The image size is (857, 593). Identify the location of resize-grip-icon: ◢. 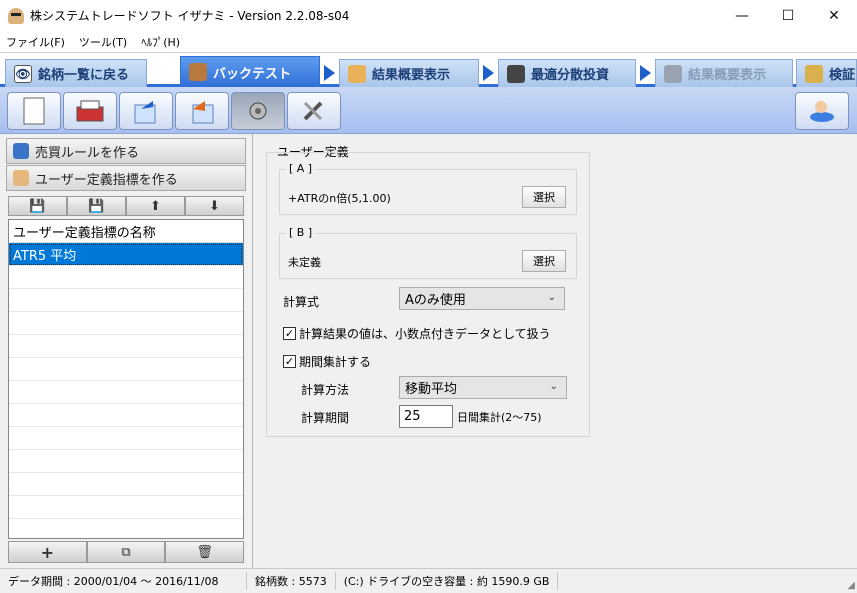
(851, 585).